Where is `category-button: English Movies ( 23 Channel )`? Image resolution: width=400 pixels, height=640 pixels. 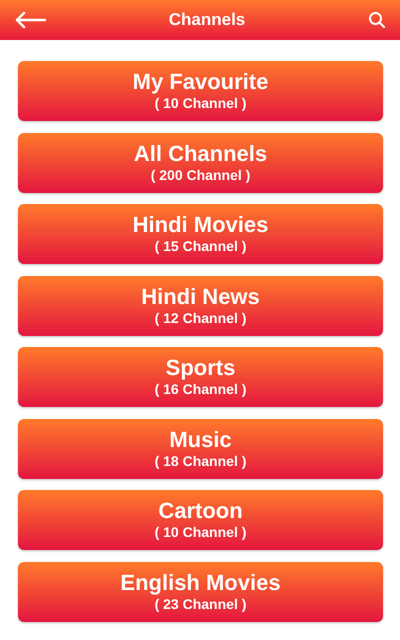 category-button: English Movies ( 23 Channel ) is located at coordinates (200, 592).